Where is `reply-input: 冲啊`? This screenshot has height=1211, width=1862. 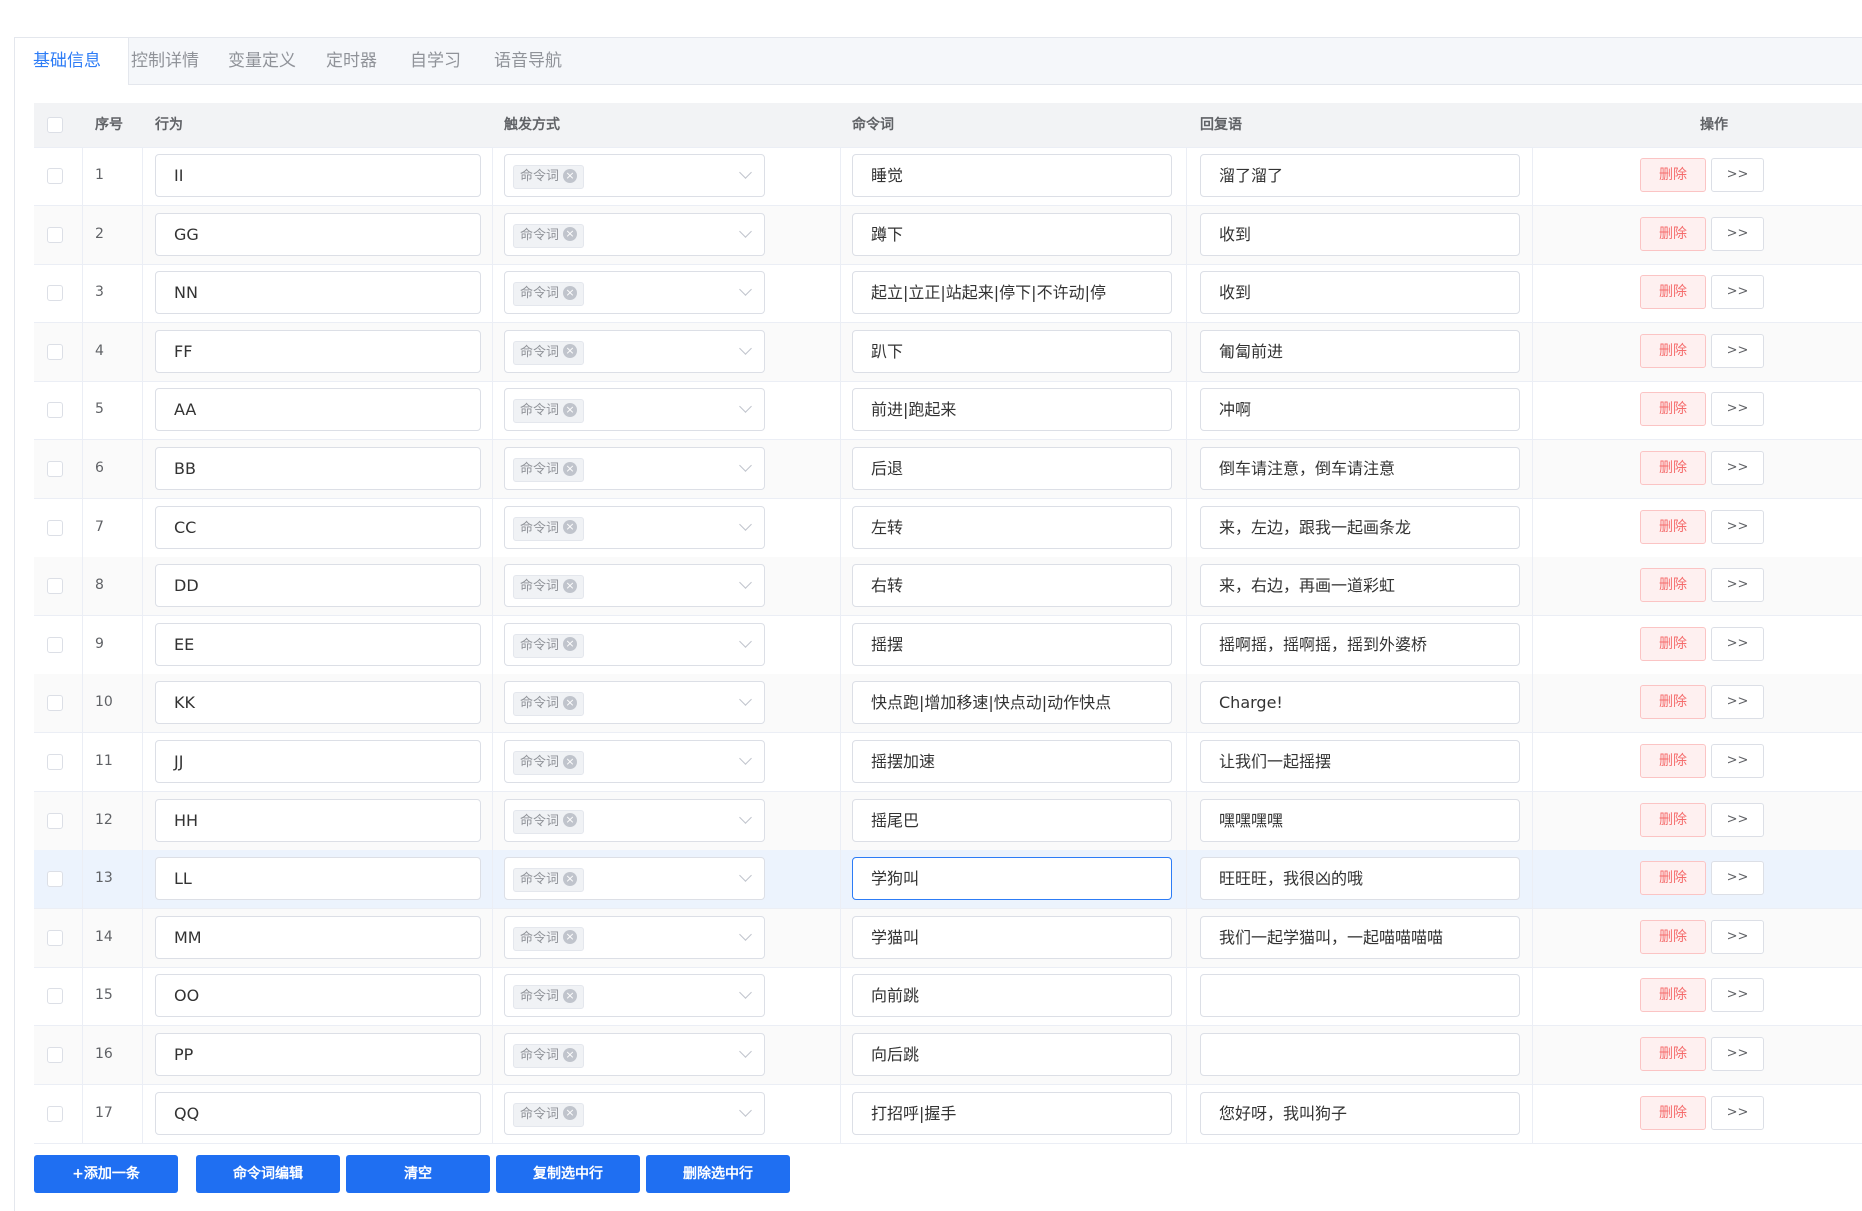
reply-input: 冲啊 is located at coordinates (1360, 410).